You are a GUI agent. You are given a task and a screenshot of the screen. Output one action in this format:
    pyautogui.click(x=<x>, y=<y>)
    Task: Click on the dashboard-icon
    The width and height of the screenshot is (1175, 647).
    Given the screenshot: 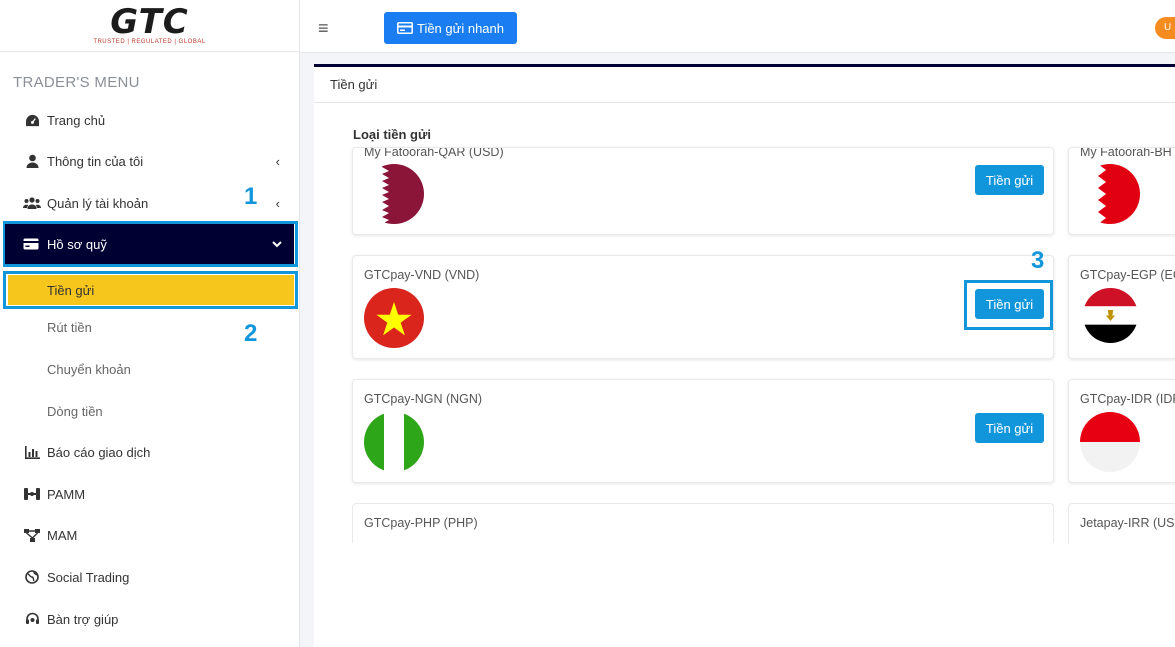 What is the action you would take?
    pyautogui.click(x=32, y=120)
    